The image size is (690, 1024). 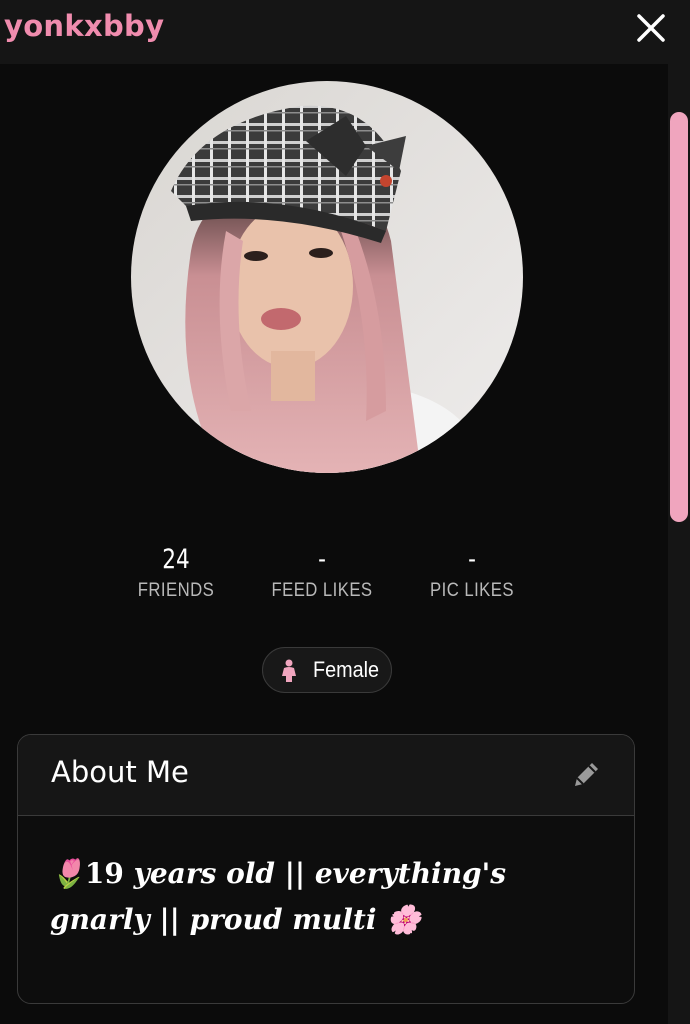 I want to click on female-icon, so click(x=289, y=670).